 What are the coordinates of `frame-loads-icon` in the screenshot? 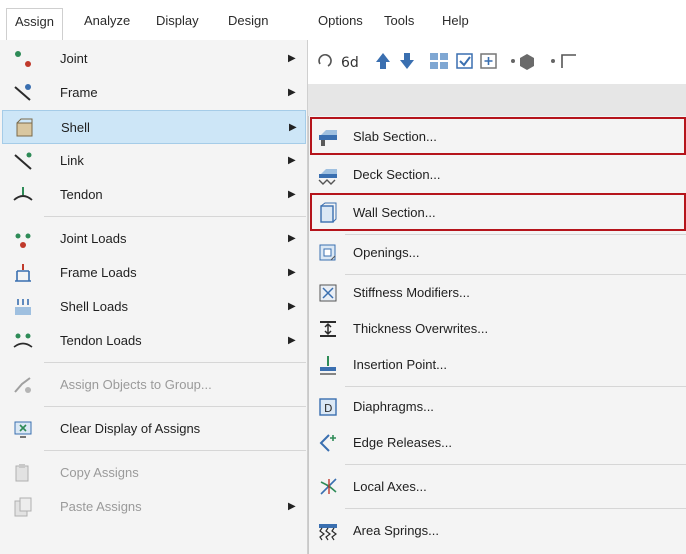 It's located at (23, 273).